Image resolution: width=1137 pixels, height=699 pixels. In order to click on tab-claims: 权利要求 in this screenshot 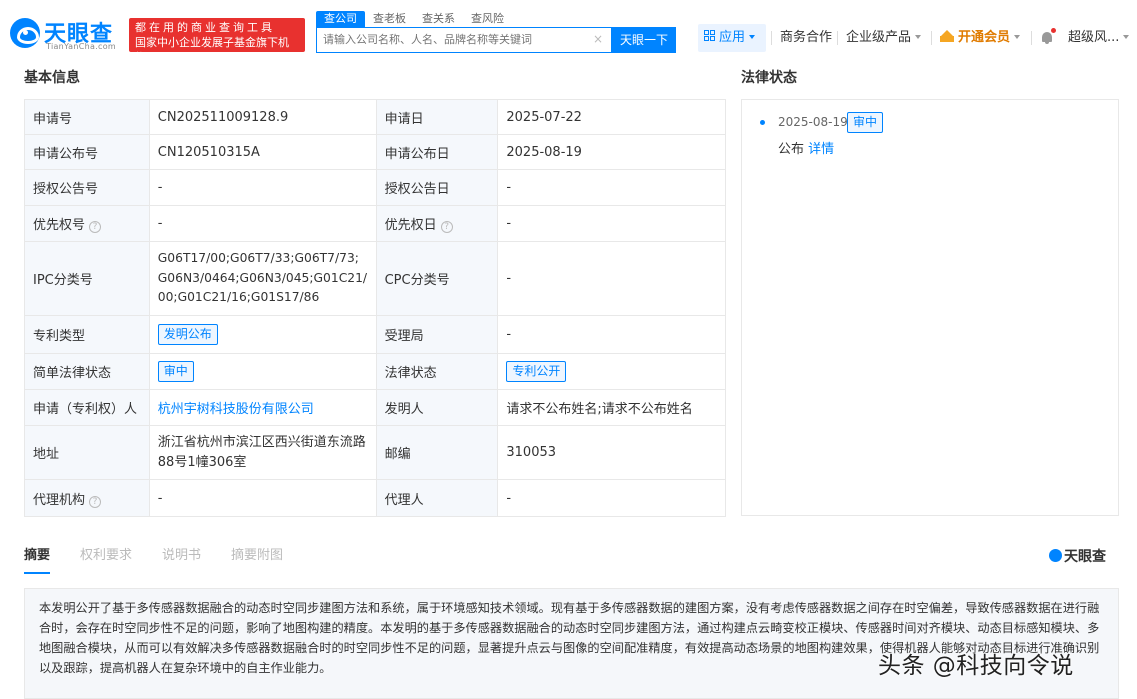, I will do `click(106, 560)`.